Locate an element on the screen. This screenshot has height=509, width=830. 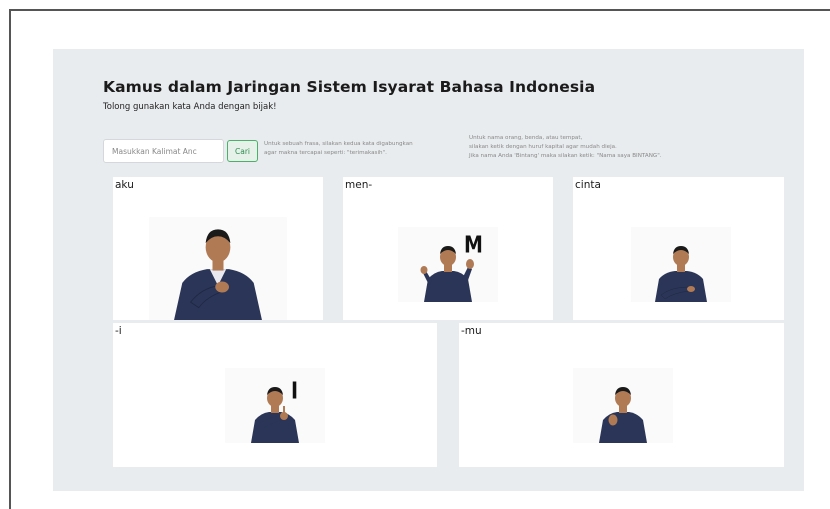
fingerspell-letter: I is located at coordinates (295, 391).